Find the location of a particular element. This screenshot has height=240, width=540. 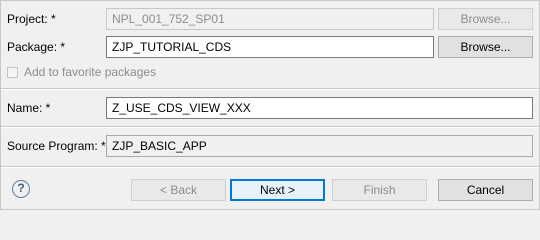

name-label: Name: * is located at coordinates (29, 108).